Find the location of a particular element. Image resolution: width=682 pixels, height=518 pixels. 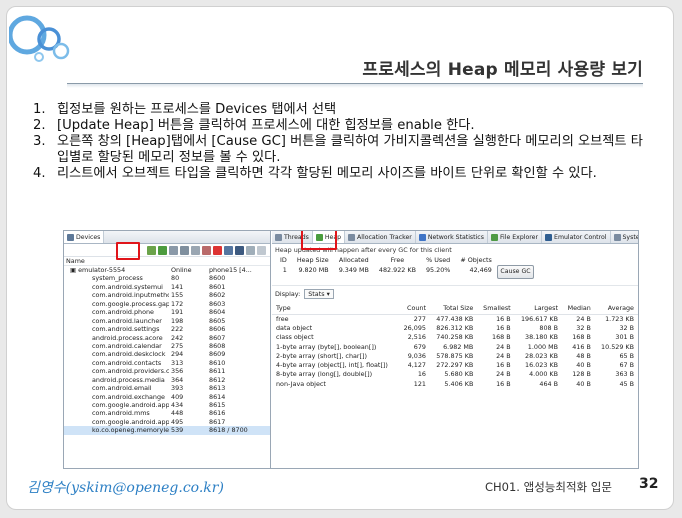

reset-adb-icon is located at coordinates (239, 250).